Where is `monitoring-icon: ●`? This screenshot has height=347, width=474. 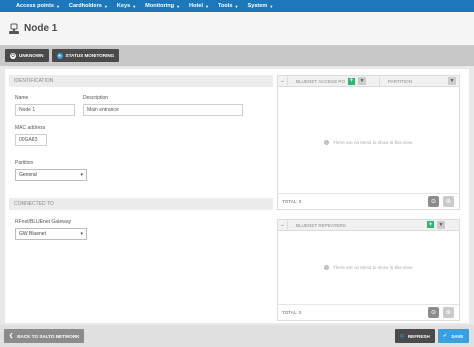
monitoring-icon: ● is located at coordinates (59, 55).